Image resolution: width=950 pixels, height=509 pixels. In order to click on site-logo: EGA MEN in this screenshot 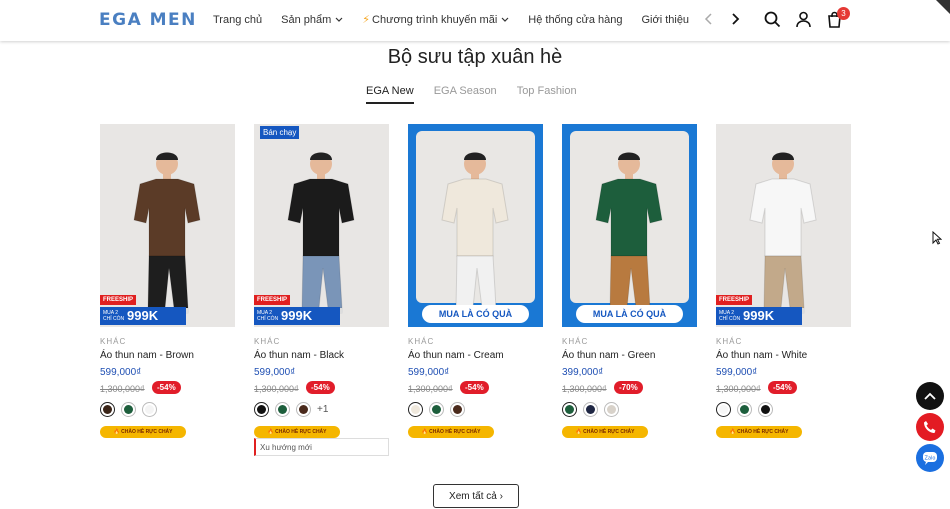, I will do `click(148, 20)`.